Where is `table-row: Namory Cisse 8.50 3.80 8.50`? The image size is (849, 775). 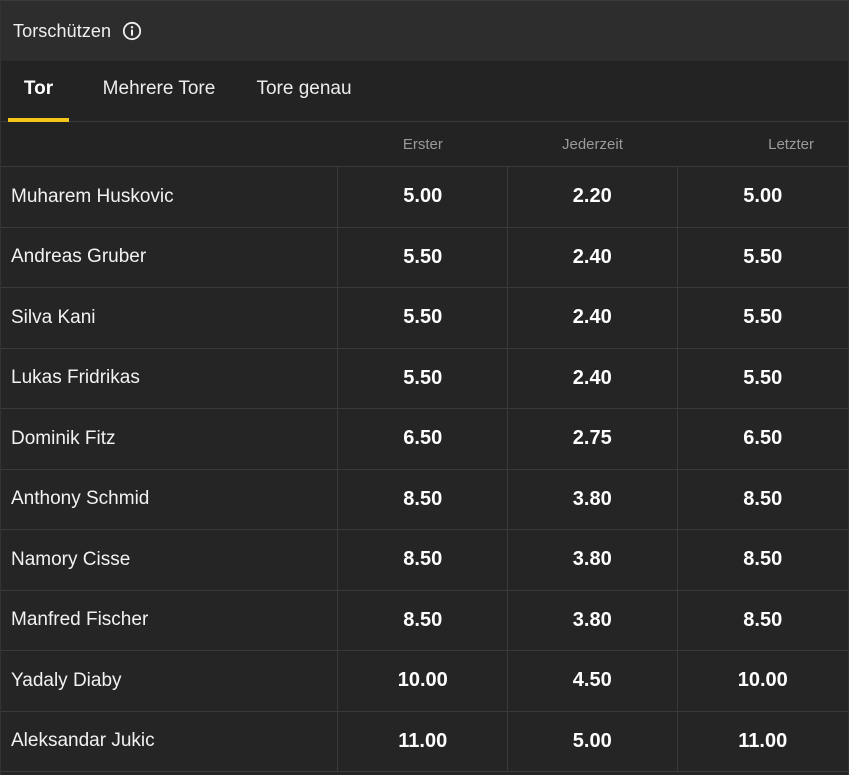 table-row: Namory Cisse 8.50 3.80 8.50 is located at coordinates (424, 560).